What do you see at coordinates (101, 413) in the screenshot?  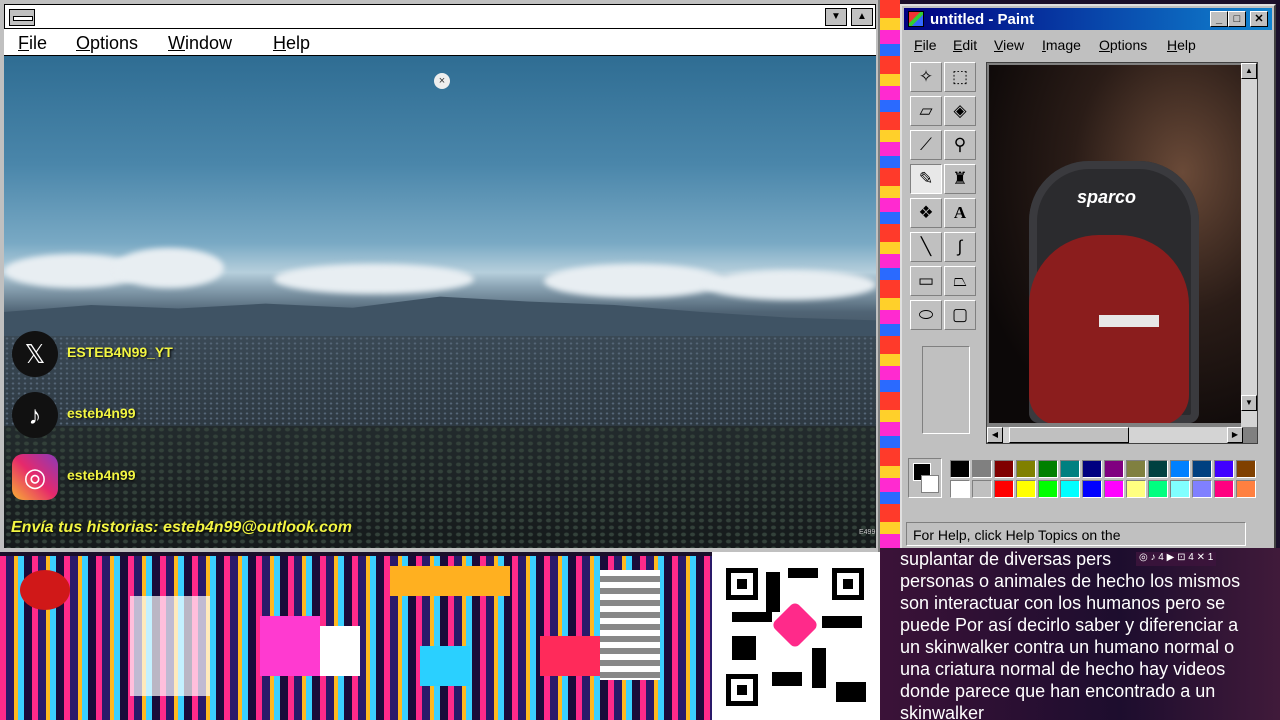 I see `tiktok-handle: esteb4n99` at bounding box center [101, 413].